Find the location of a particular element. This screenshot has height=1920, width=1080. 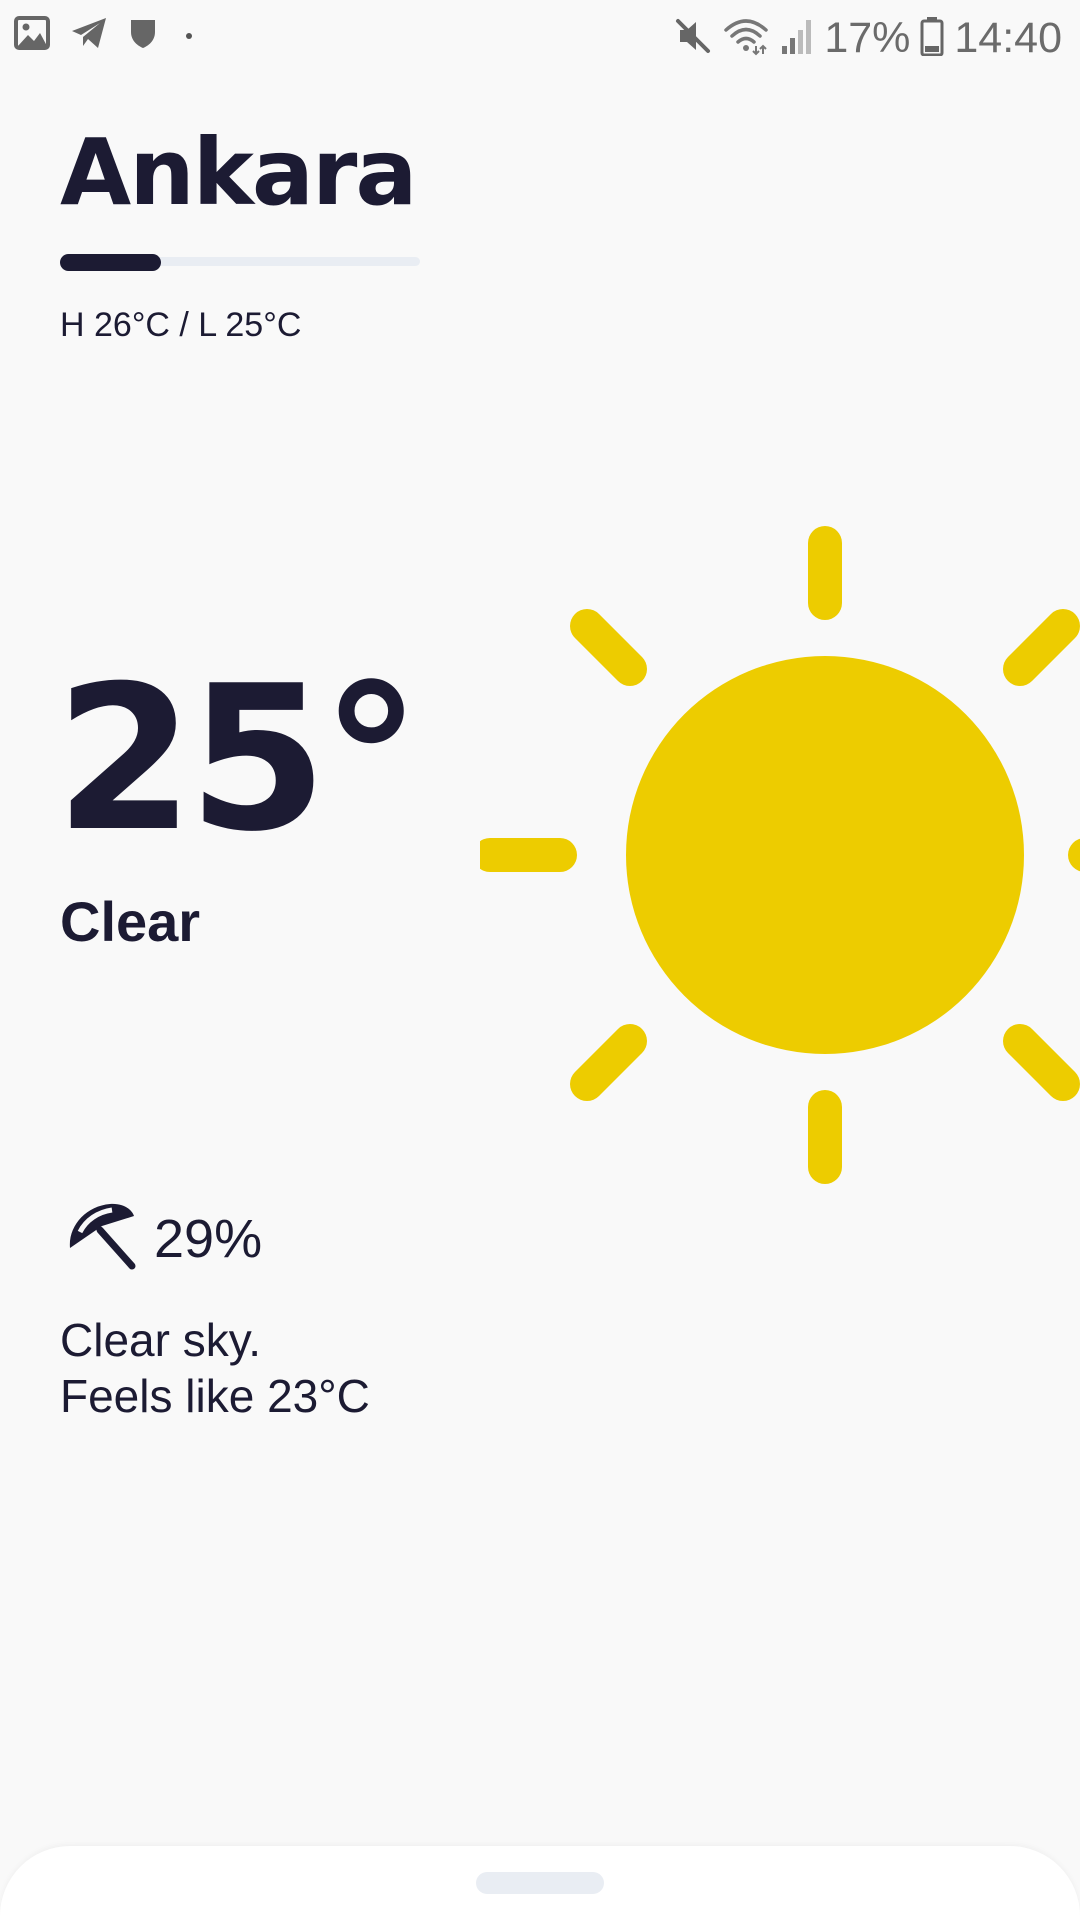

precipitation-row: 29% is located at coordinates (164, 1238).